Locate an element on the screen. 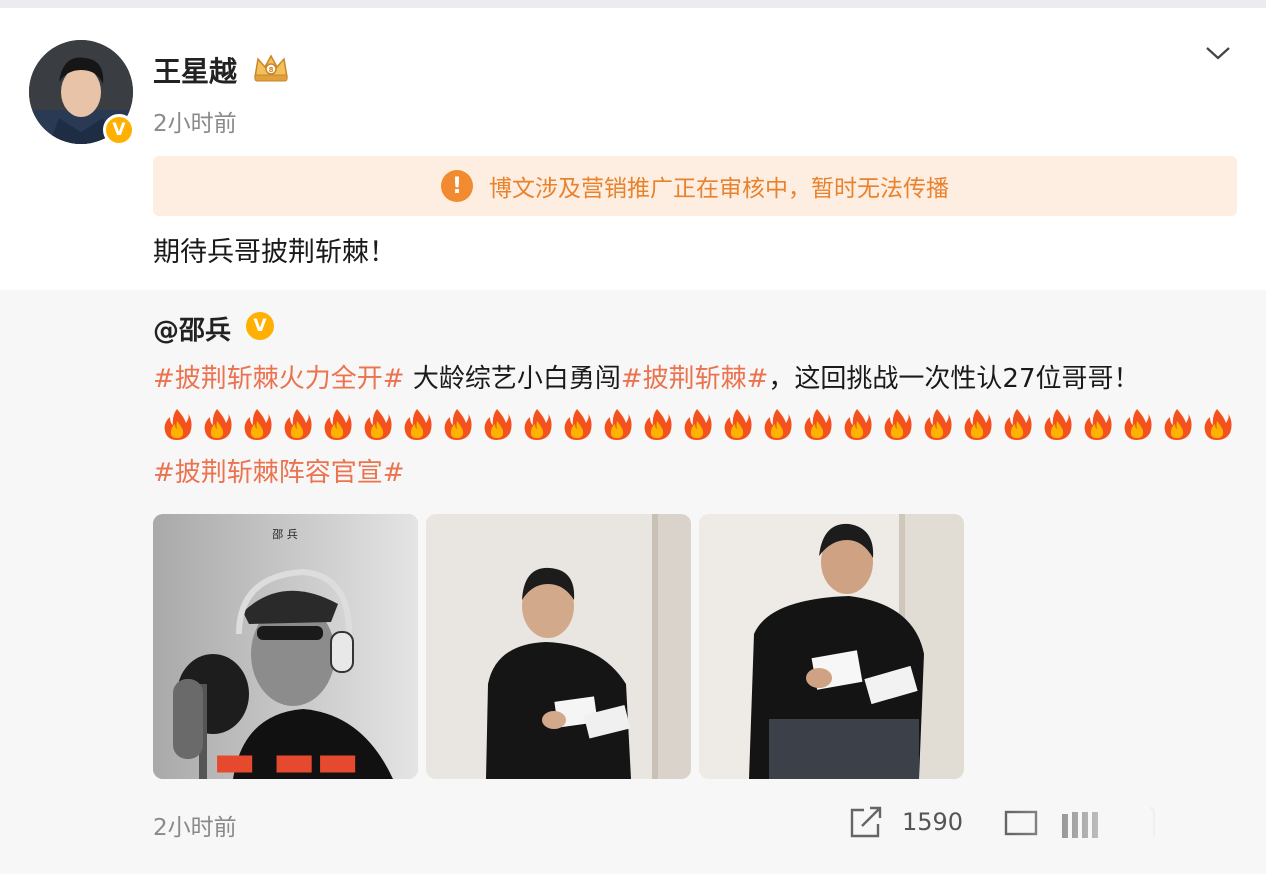 Image resolution: width=1266 pixels, height=874 pixels. top-divider is located at coordinates (633, 4).